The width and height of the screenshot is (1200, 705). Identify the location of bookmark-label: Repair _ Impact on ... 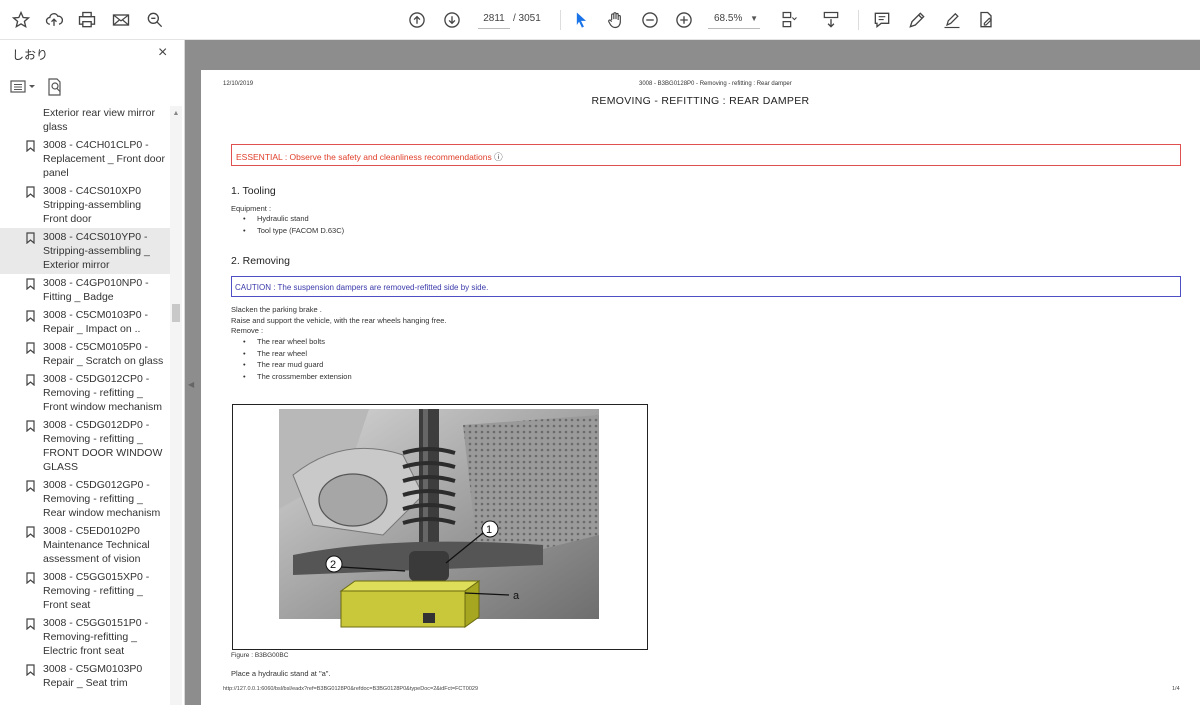
(92, 329).